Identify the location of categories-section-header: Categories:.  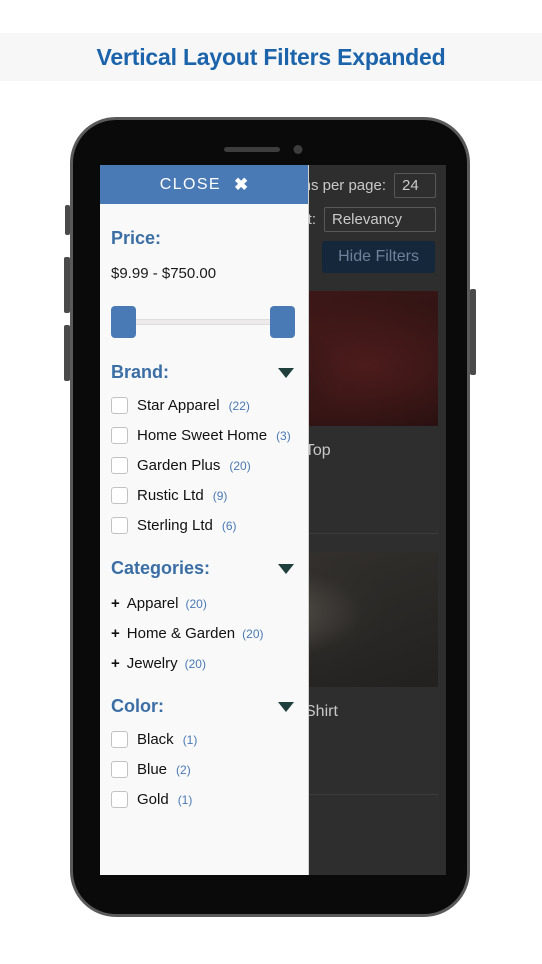
(204, 568).